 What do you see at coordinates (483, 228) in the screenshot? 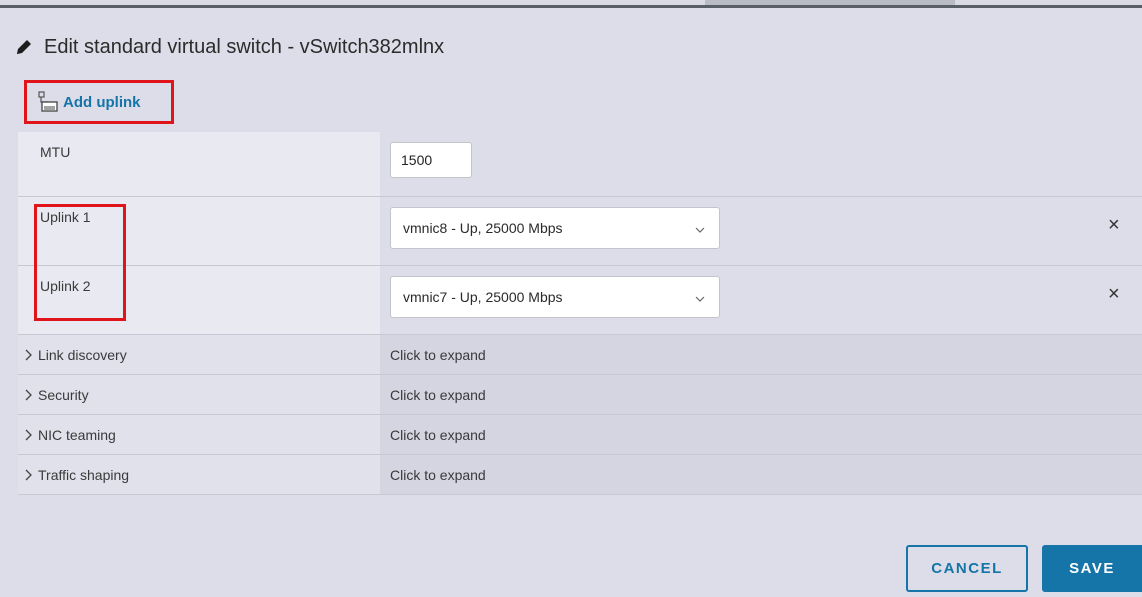
I see `uplink-1-selected-value: vmnic8 - Up, 25000 Mbps` at bounding box center [483, 228].